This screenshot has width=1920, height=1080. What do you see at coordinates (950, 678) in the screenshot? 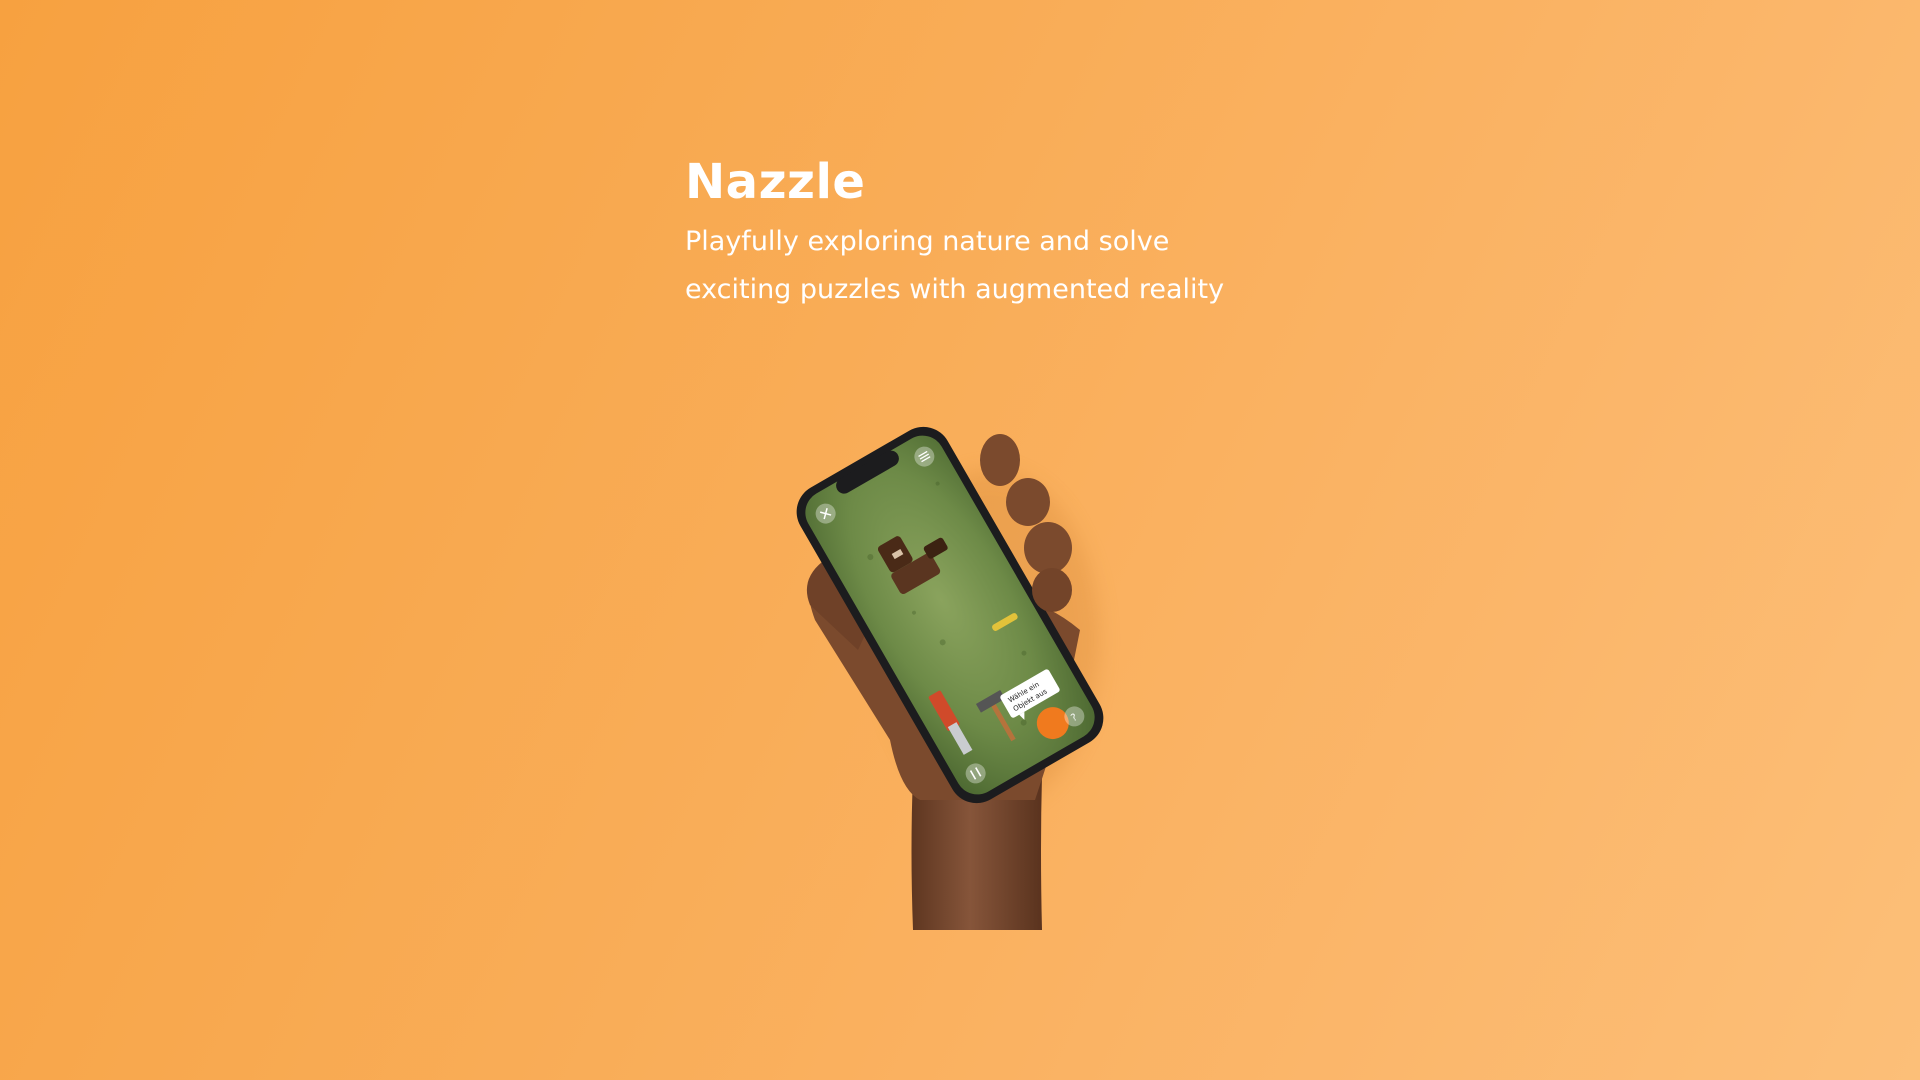
I see `hand-phone-graphic: Wähle ein Objekt aus ?` at bounding box center [950, 678].